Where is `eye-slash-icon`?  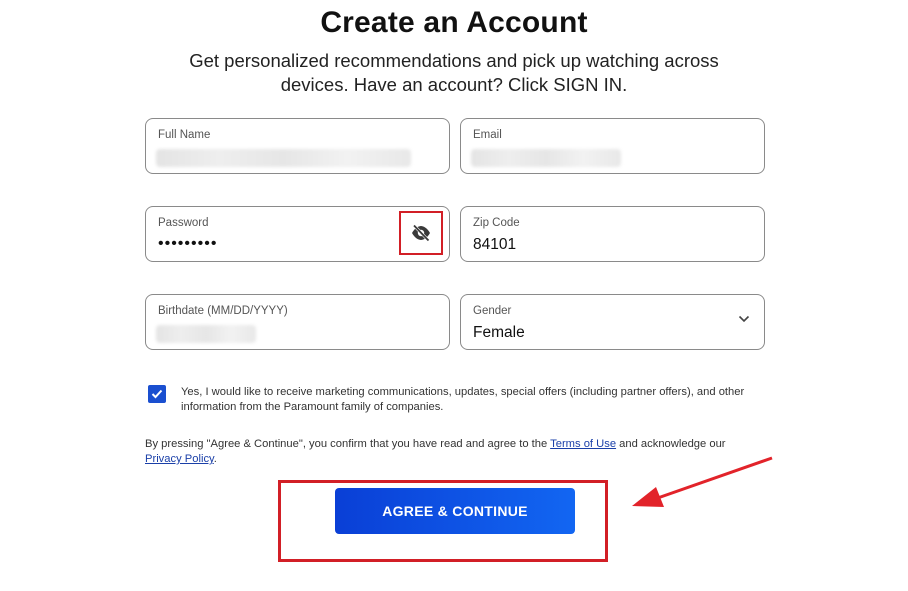 eye-slash-icon is located at coordinates (421, 233).